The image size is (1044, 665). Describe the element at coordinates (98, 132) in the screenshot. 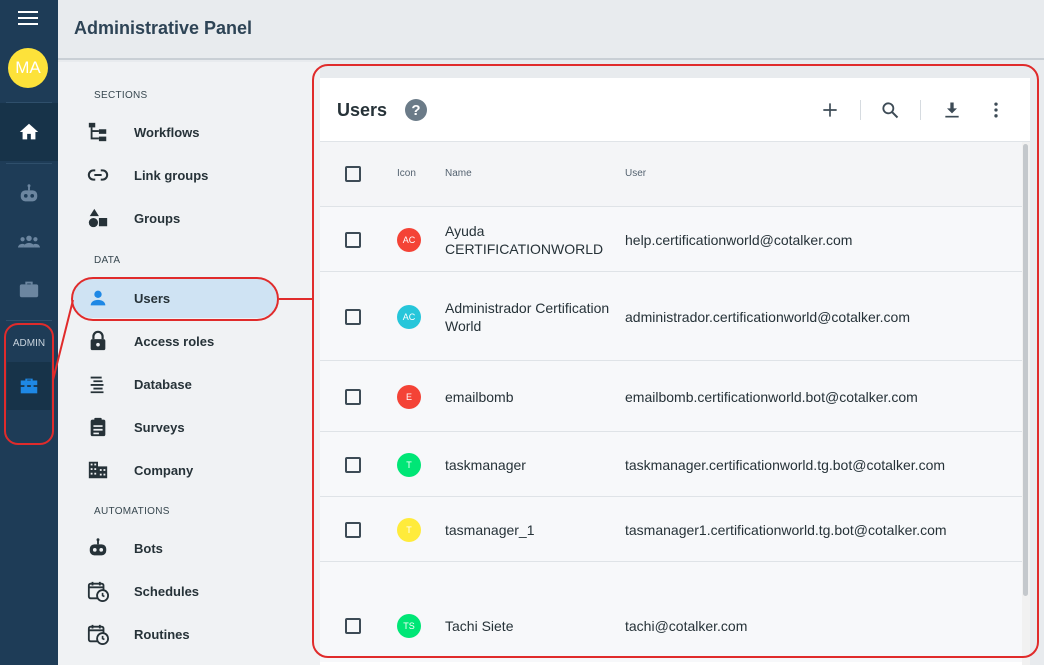

I see `workflow-tree-icon` at that location.